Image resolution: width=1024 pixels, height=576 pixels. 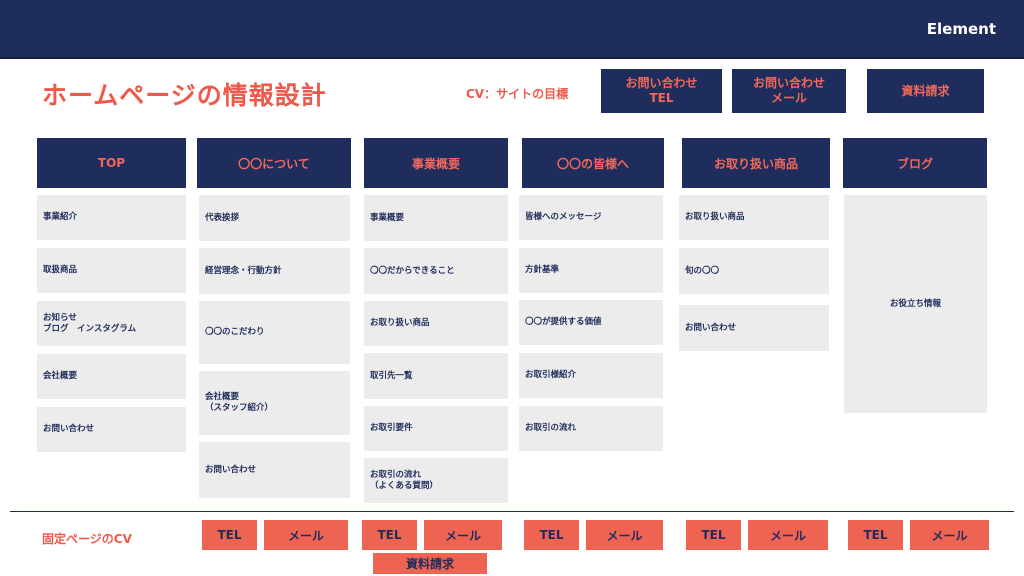 What do you see at coordinates (111, 323) in the screenshot?
I see `page-item: お知らせ ブログ インスタグラム` at bounding box center [111, 323].